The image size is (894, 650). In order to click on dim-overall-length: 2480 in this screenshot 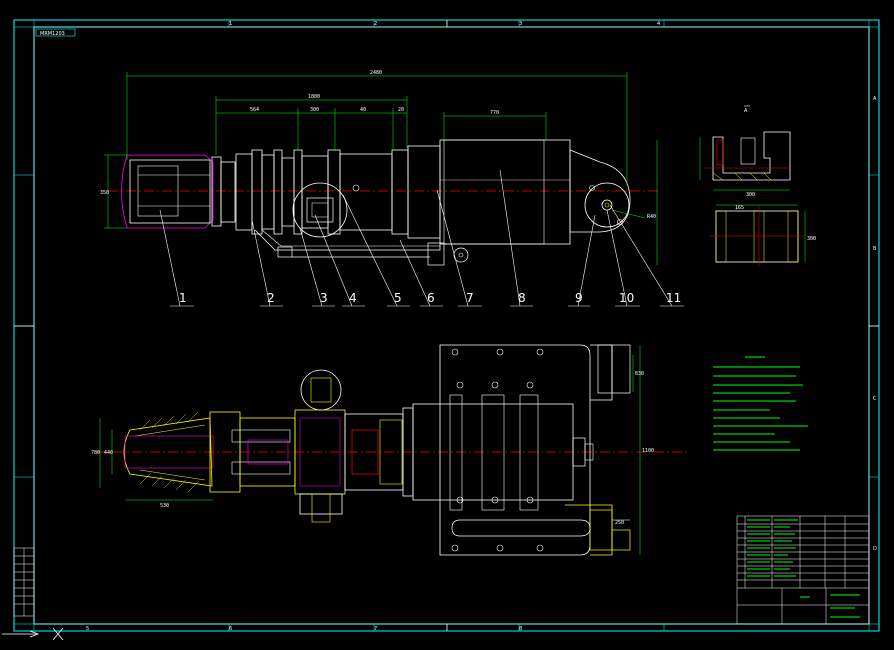, I will do `click(376, 73)`.